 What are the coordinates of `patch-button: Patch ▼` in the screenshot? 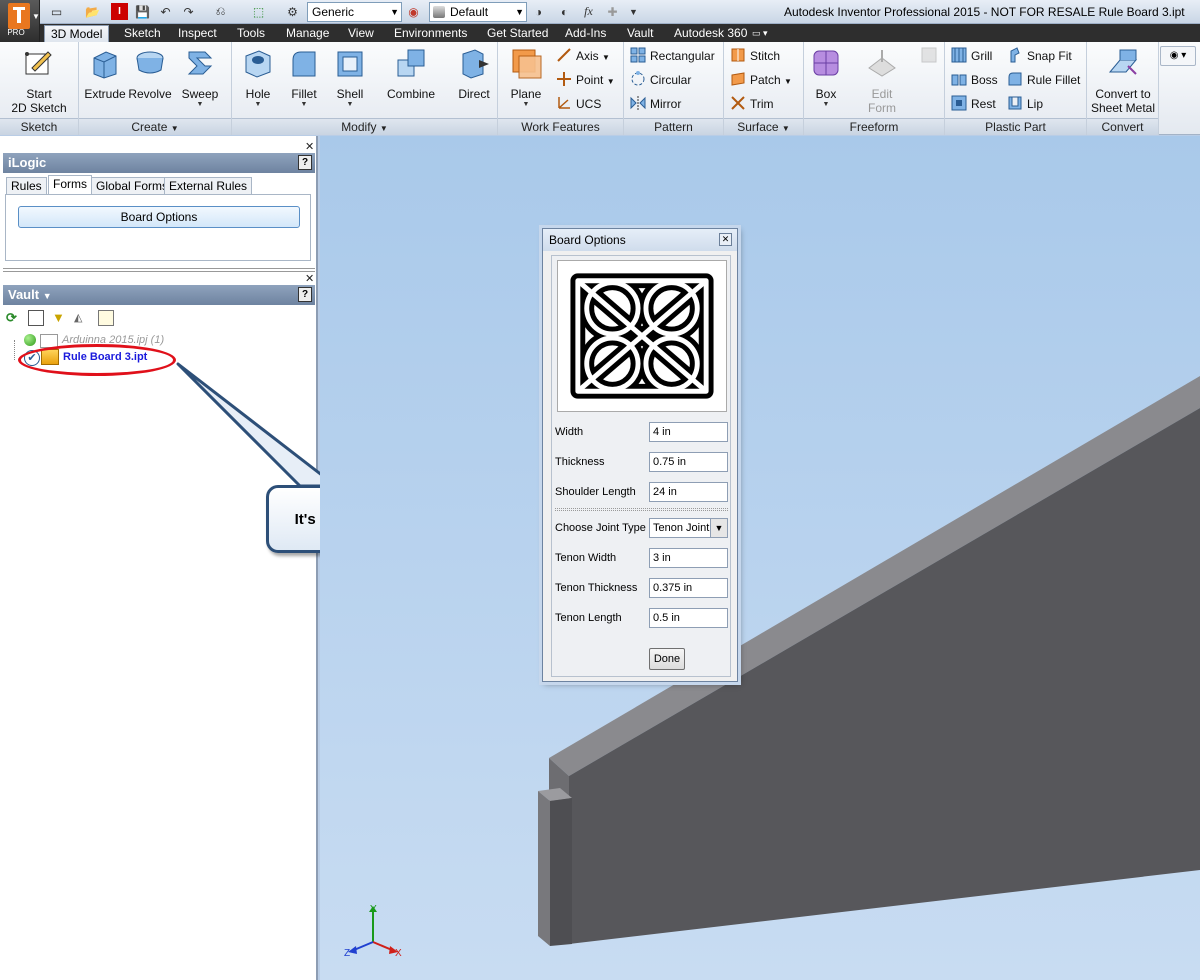 It's located at (761, 80).